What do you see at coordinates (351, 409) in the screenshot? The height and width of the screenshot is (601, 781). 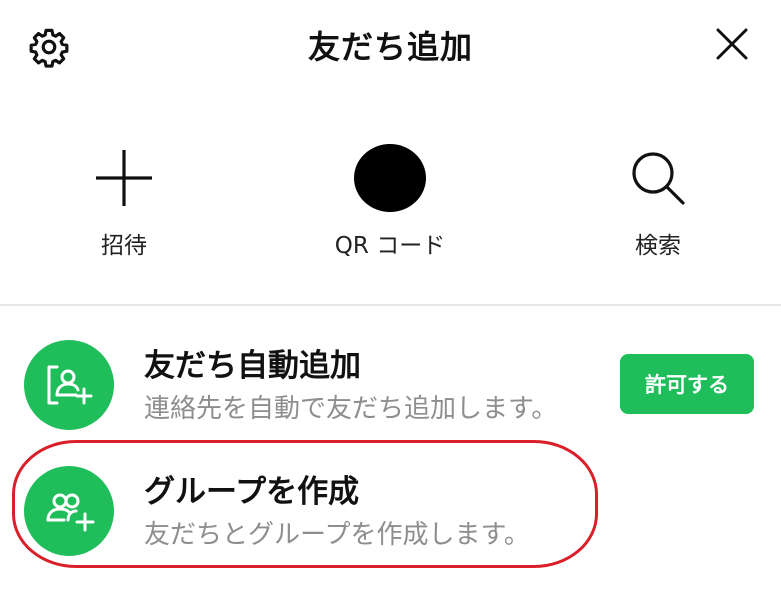 I see `auto-add-subtitle: 連絡先を自動で友だち追加します。` at bounding box center [351, 409].